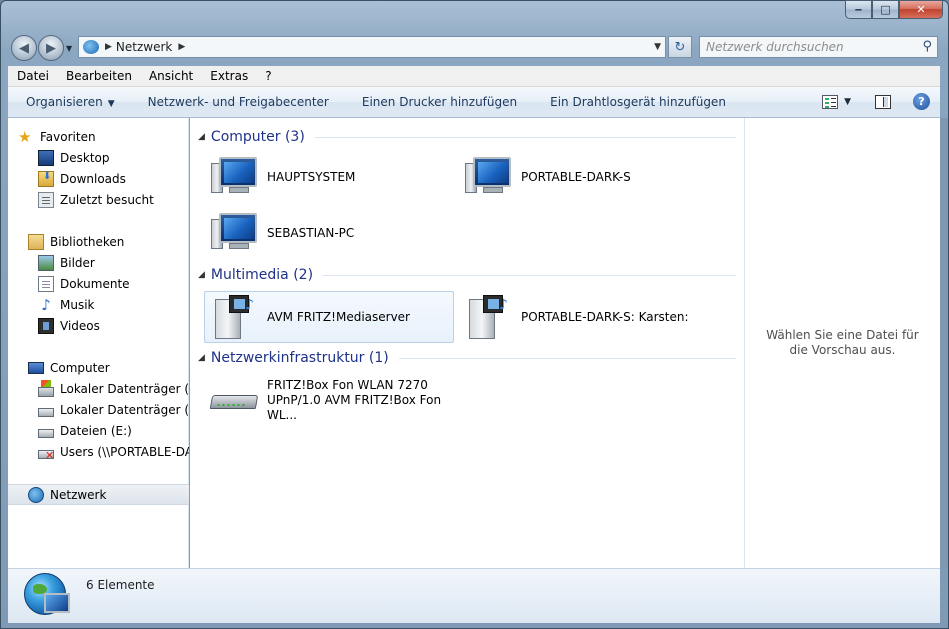 The height and width of the screenshot is (629, 949). I want to click on sidebar-item-label: Netzwerk, so click(78, 494).